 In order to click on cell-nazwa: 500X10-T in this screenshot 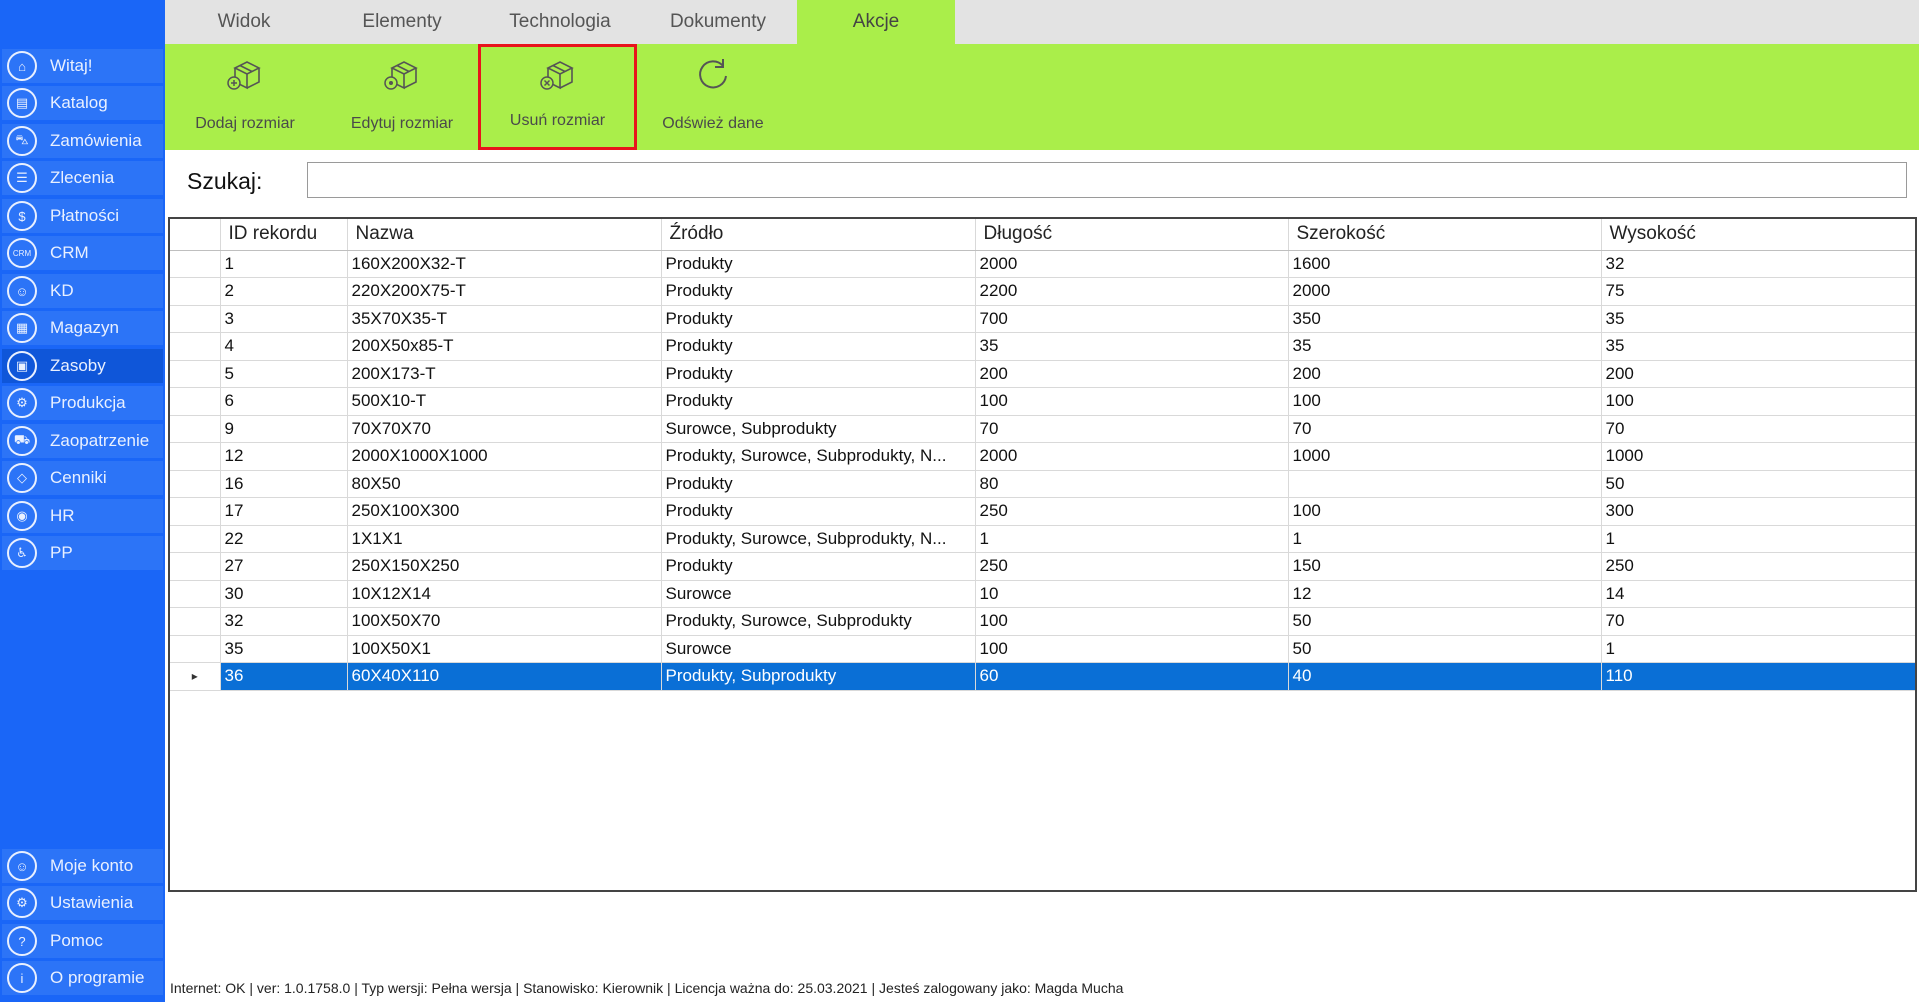, I will do `click(504, 401)`.